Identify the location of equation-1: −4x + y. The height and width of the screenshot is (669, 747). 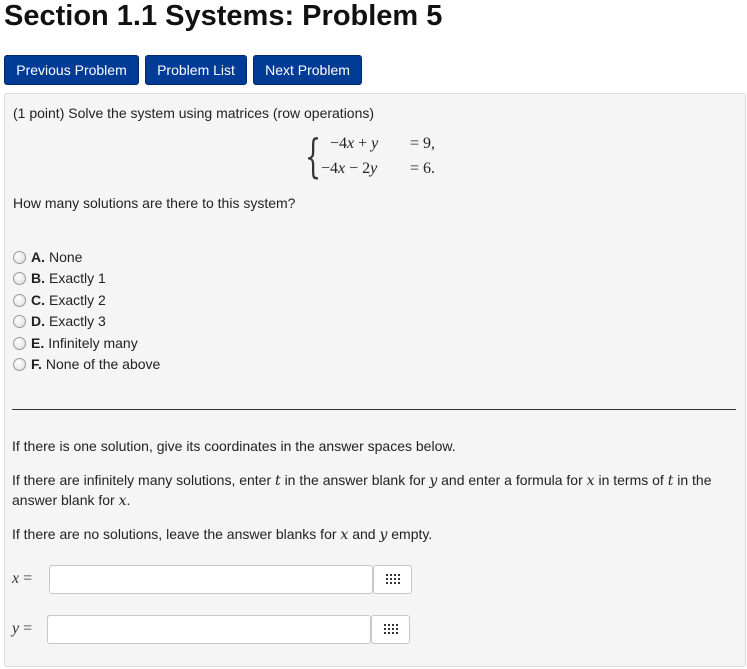
(354, 143).